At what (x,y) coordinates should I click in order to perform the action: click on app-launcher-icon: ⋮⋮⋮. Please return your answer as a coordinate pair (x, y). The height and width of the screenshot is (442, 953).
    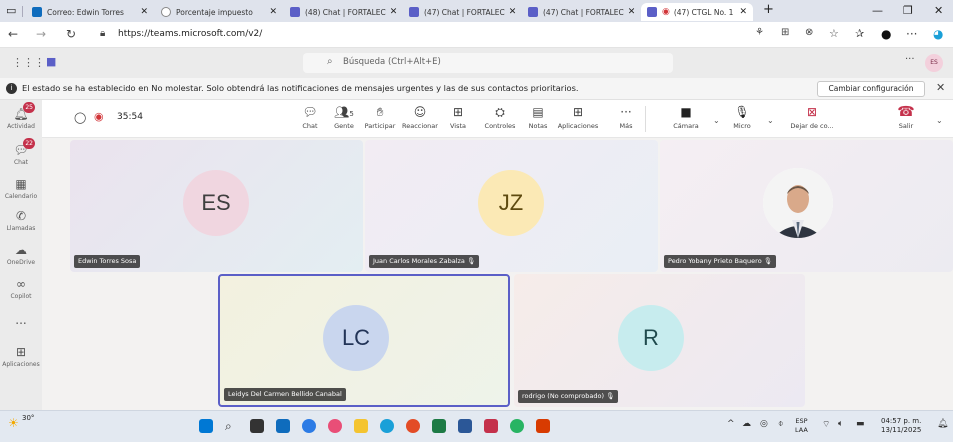
    Looking at the image, I should click on (28, 62).